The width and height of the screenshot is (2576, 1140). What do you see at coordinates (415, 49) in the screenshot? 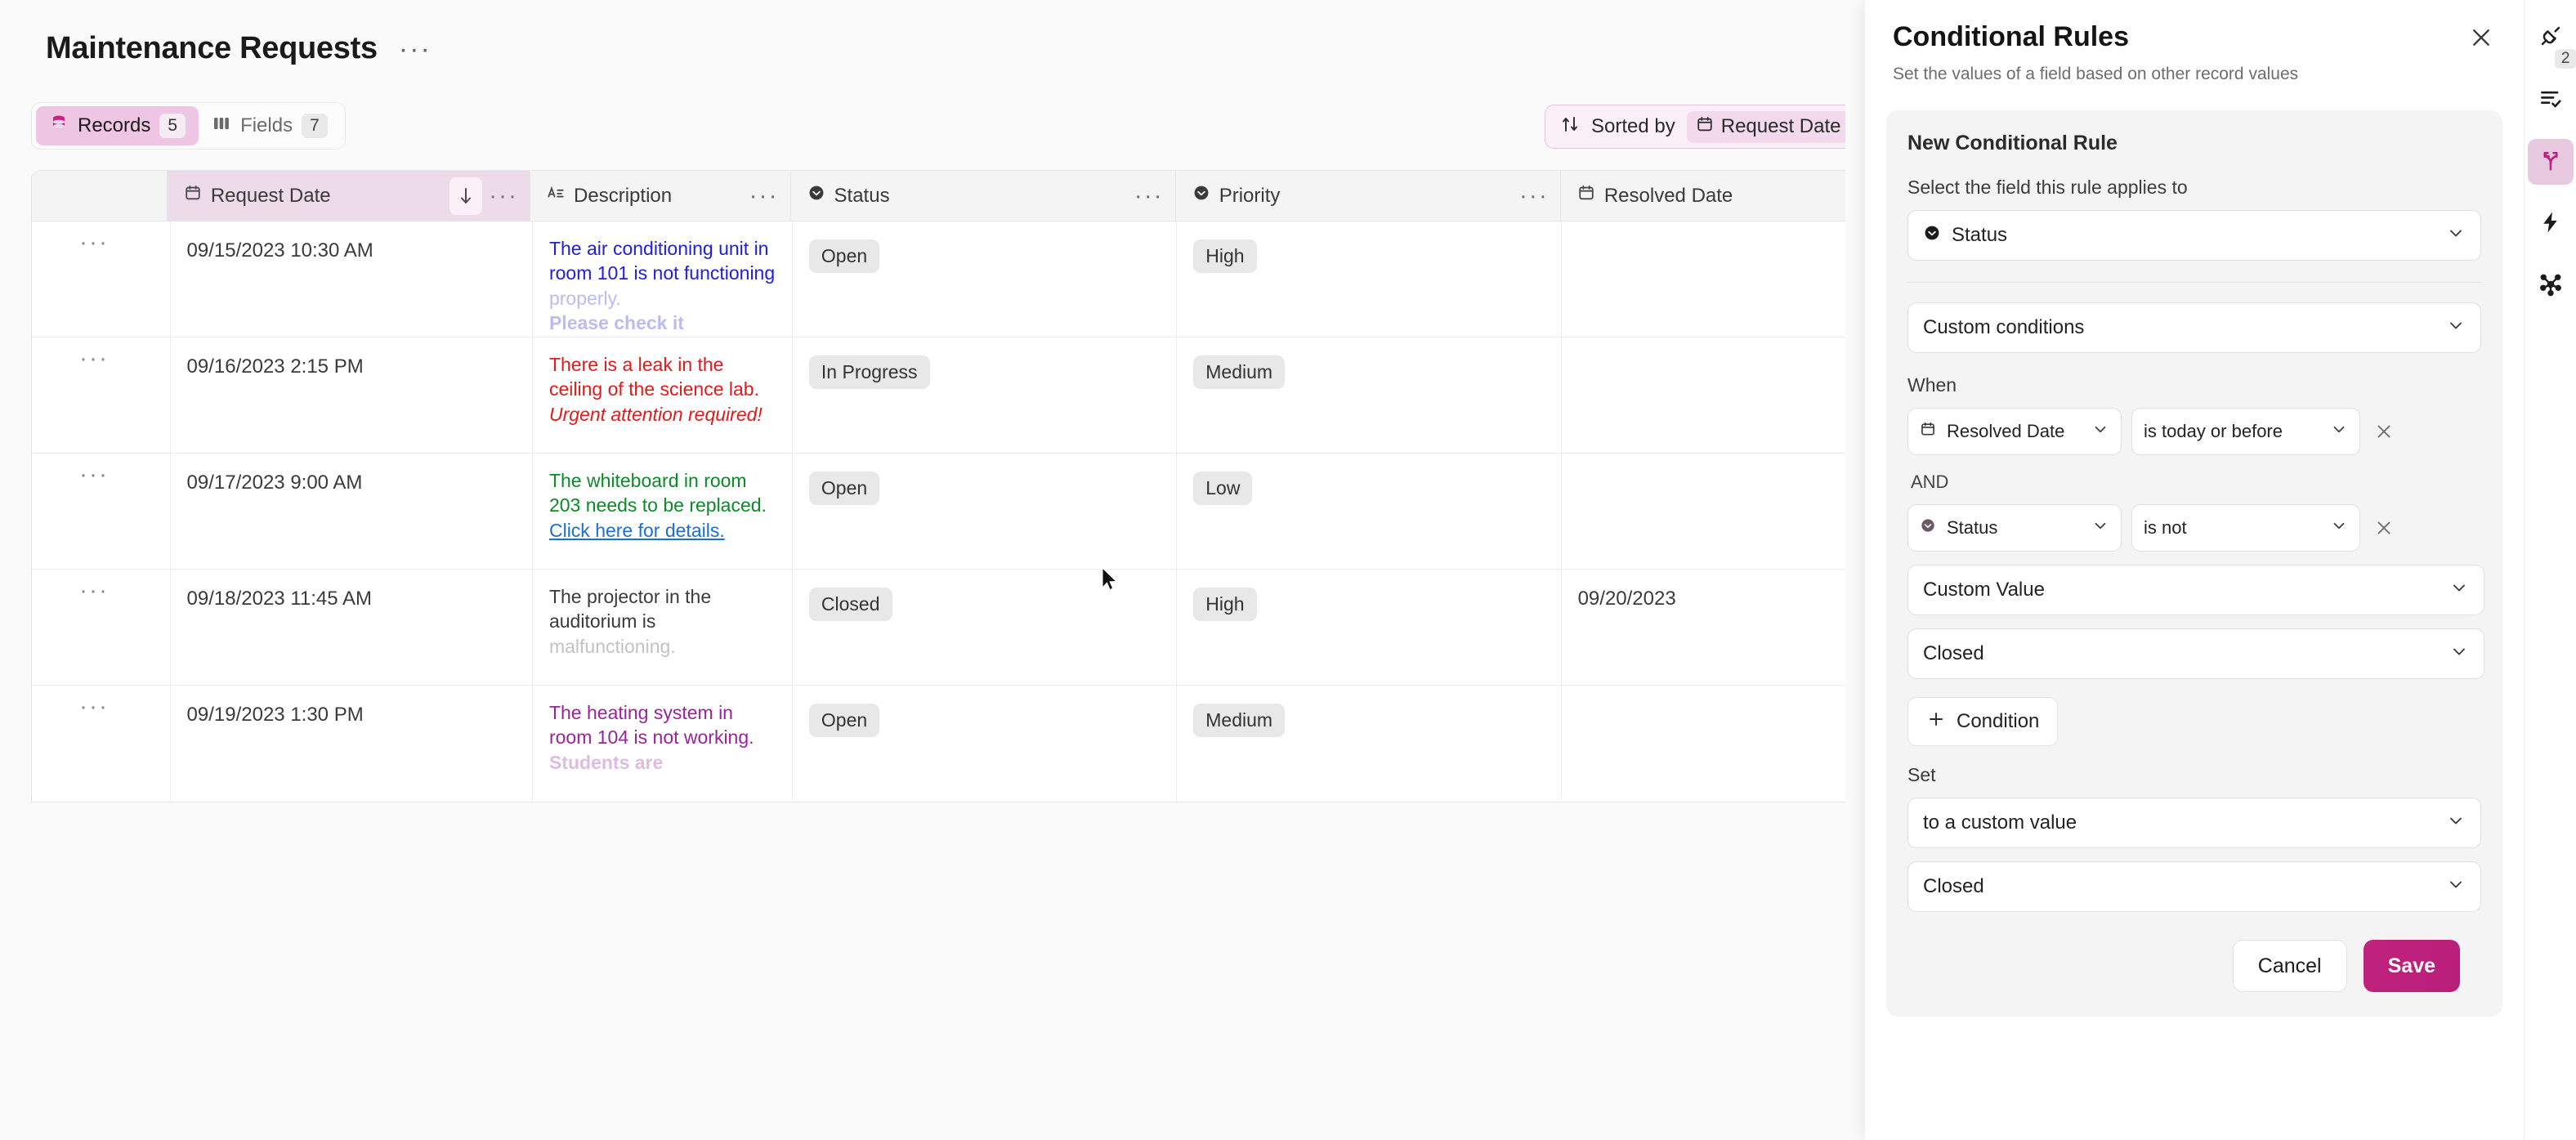
I see `page-title-more-button: ···` at bounding box center [415, 49].